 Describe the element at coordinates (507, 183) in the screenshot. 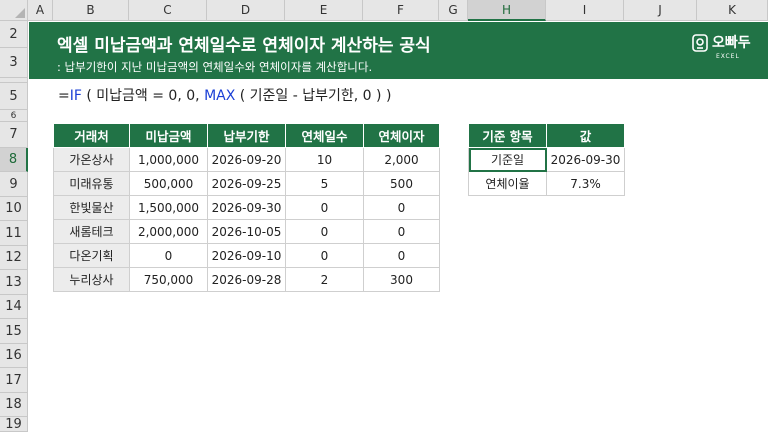

I see `interest-rate-label-cell: 연체이율` at that location.